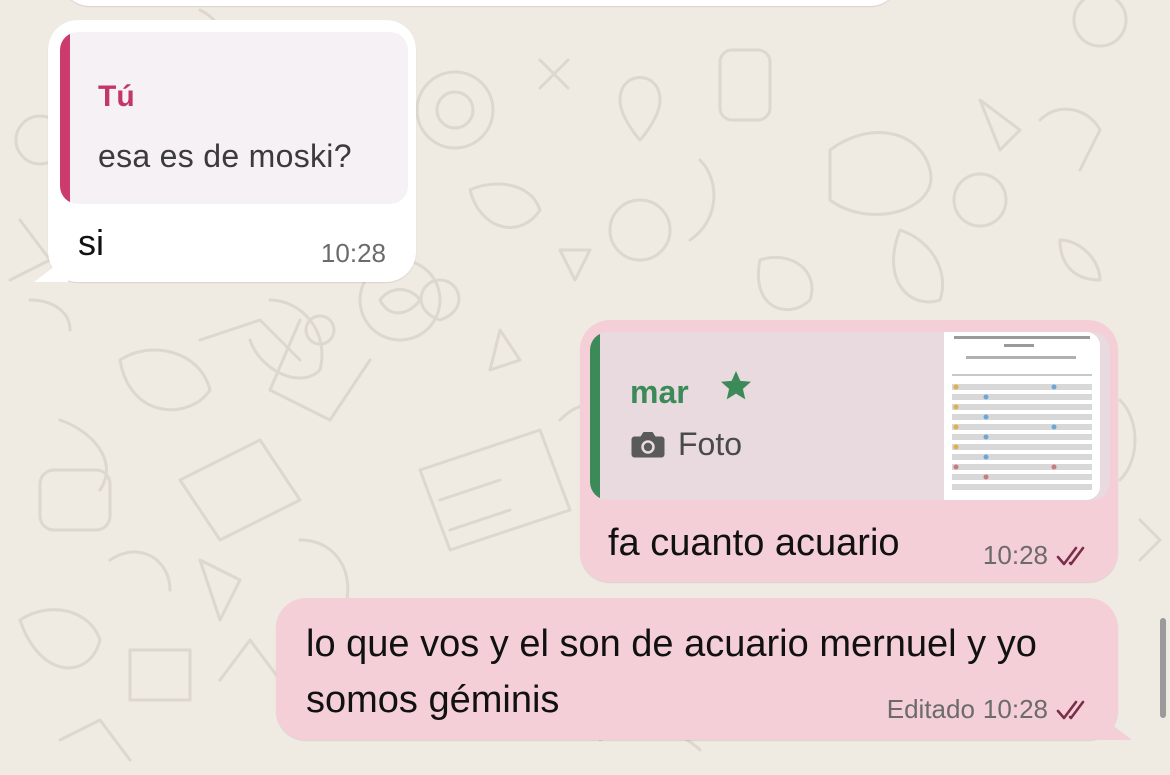  I want to click on quoted-message: Tú esa es de moski?, so click(234, 118).